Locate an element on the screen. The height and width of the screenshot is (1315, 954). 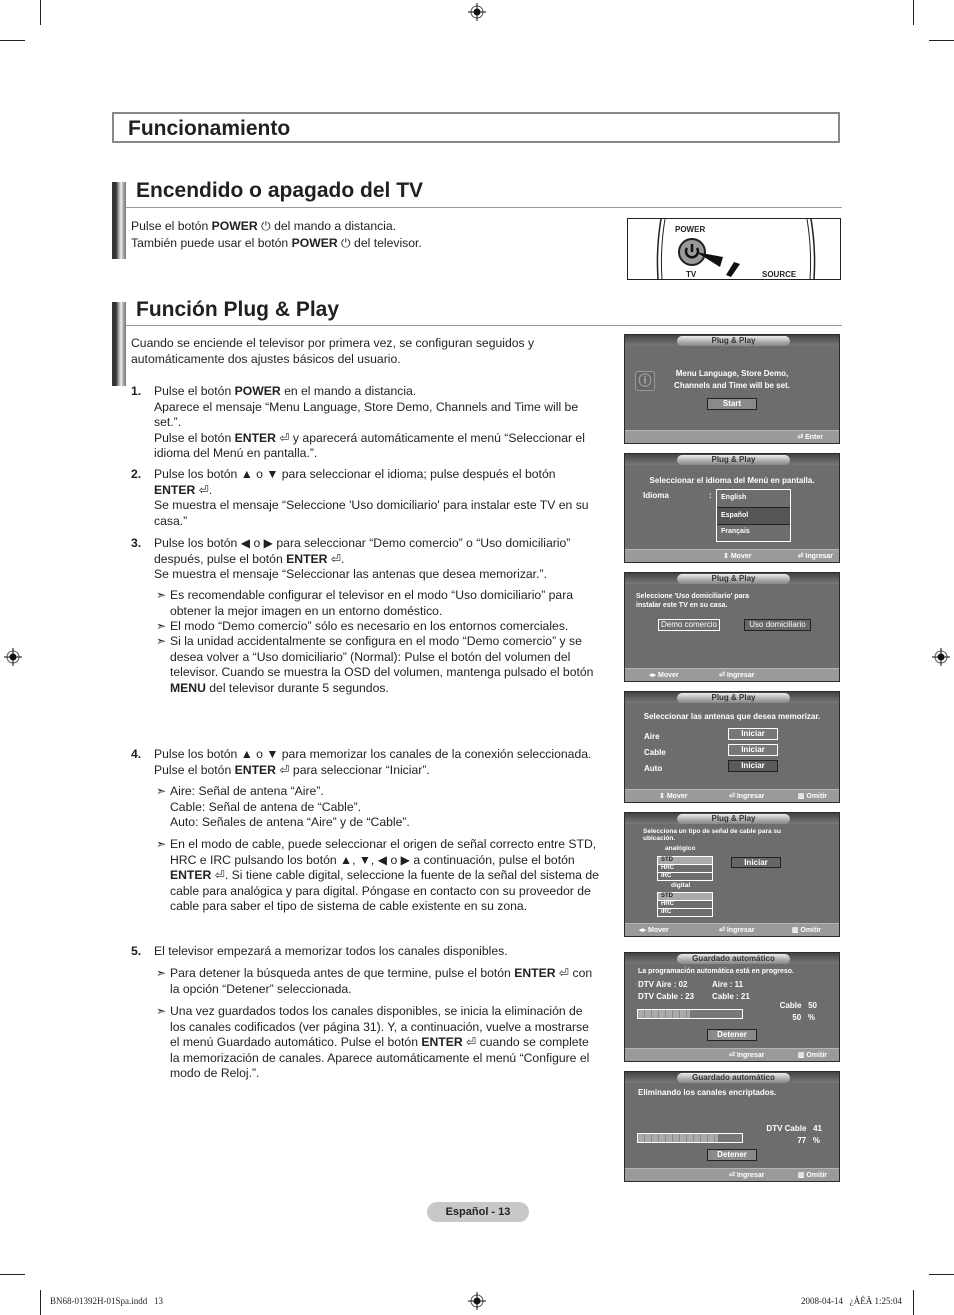
auto-iniciar-button: Iniciar is located at coordinates (753, 766).